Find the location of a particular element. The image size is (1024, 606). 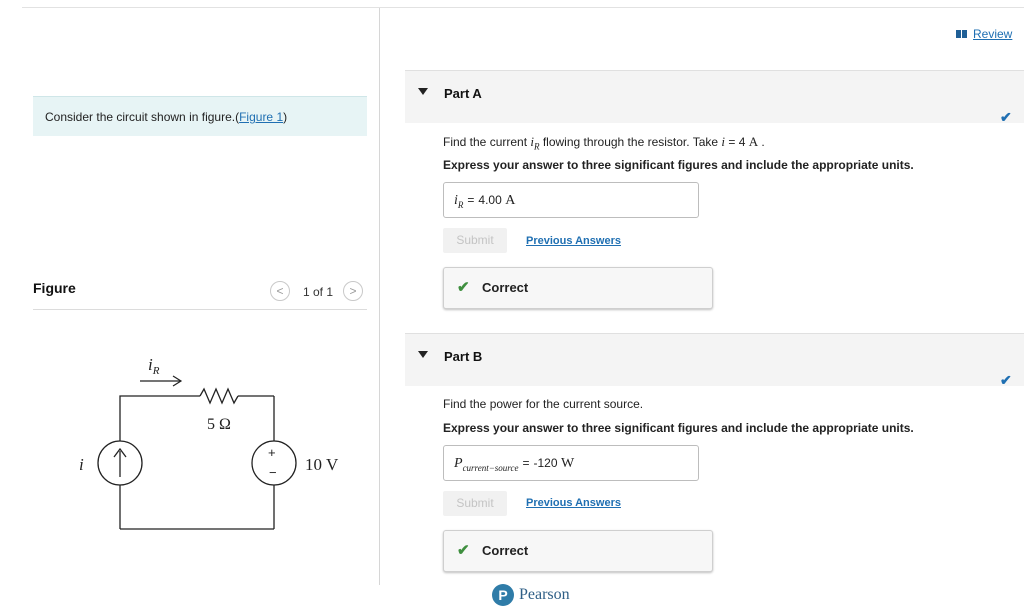

part-a-answer-label: iR = 4.00 A is located at coordinates (485, 201).